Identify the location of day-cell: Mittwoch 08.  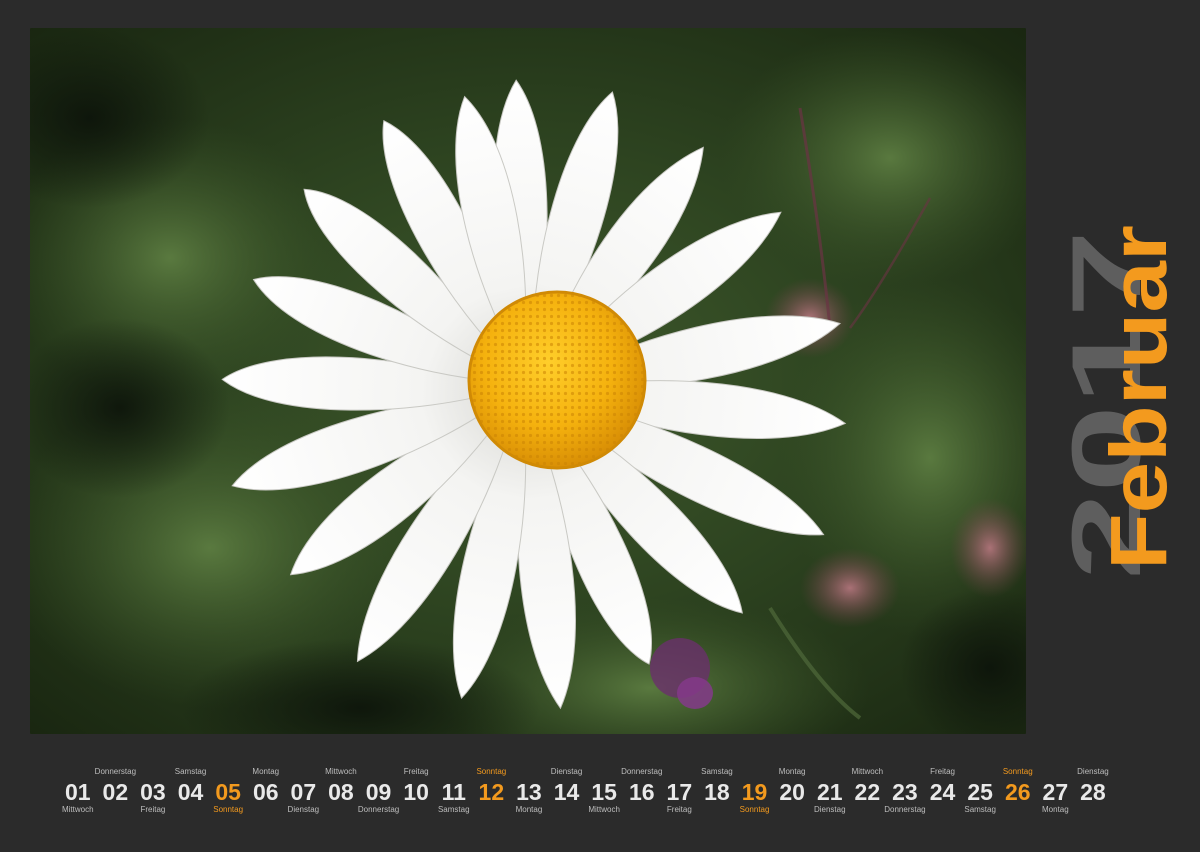
(341, 795).